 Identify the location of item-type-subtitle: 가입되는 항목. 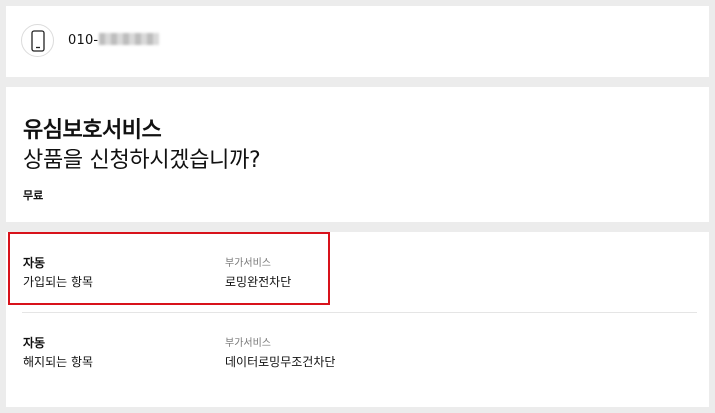
(58, 282).